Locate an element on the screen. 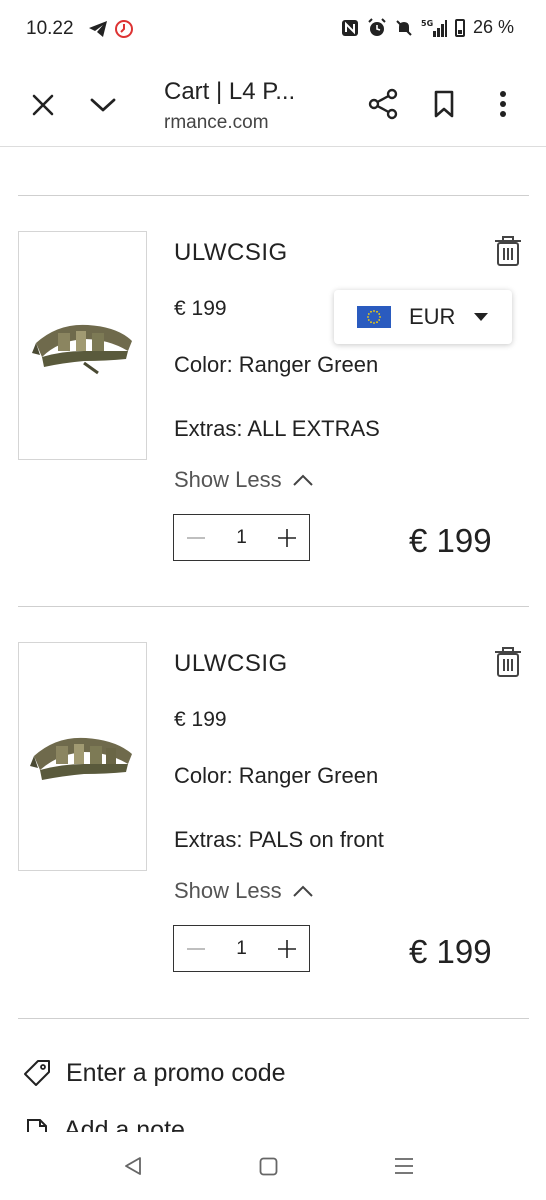  browser-toolbar: Cart | L4 P... rmance.com is located at coordinates (273, 104).